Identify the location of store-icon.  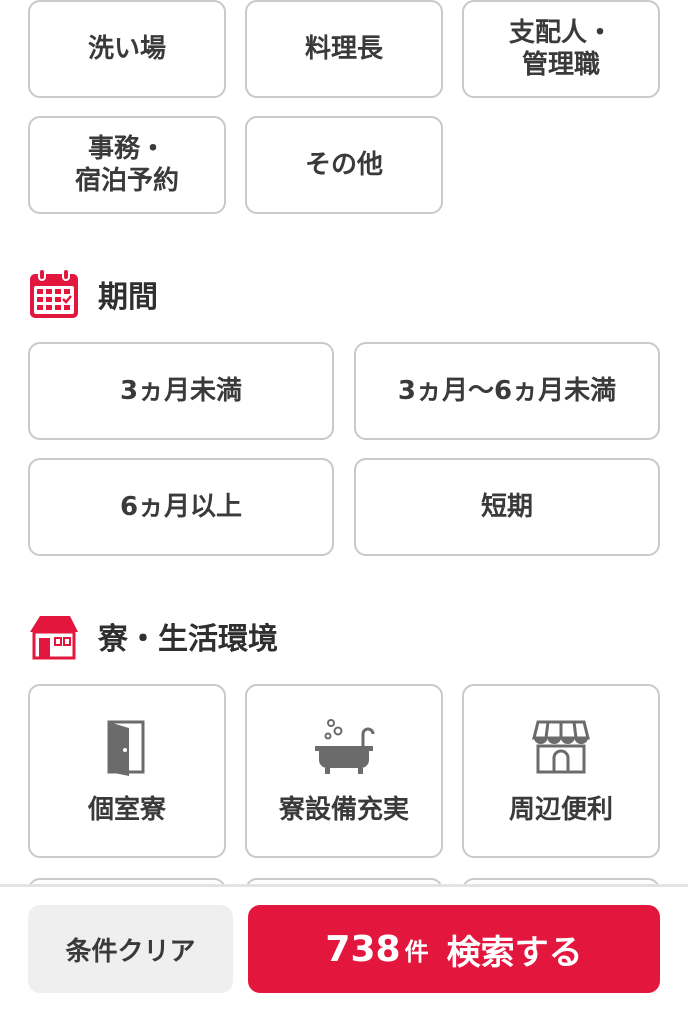
(561, 747).